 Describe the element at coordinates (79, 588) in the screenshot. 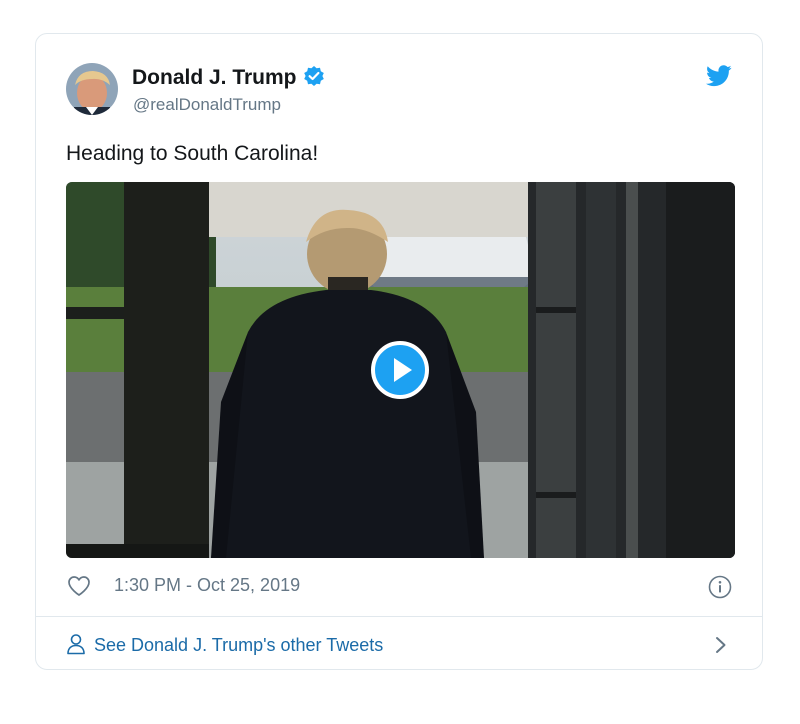

I see `heart-icon` at that location.